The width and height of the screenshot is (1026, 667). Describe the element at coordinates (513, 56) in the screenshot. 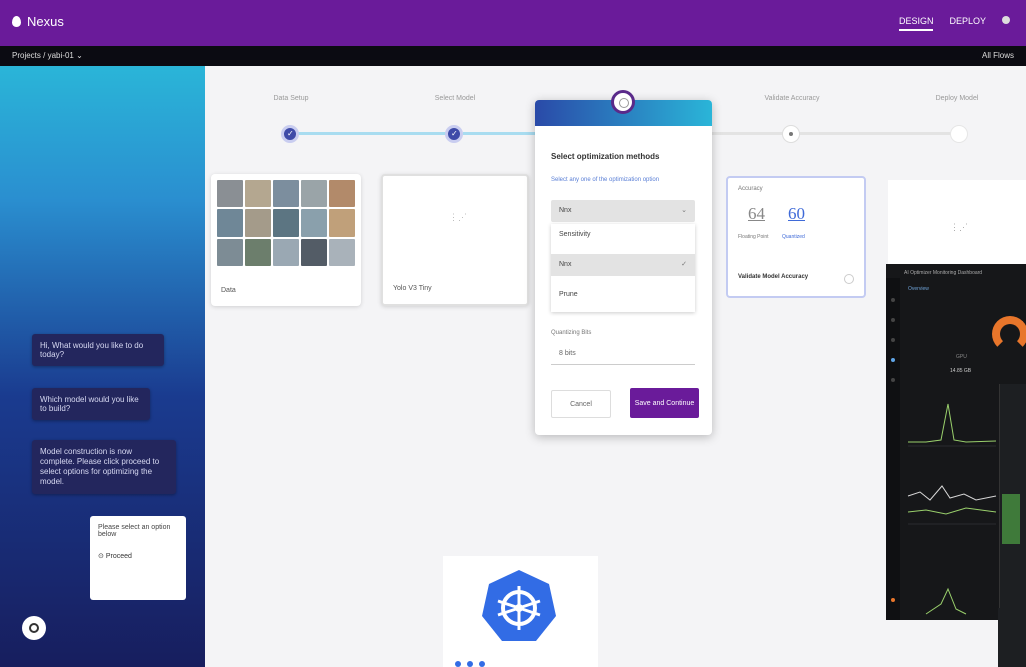

I see `breadcrumb-bar: Projects / yabi-01 ⌄ All Flows` at that location.